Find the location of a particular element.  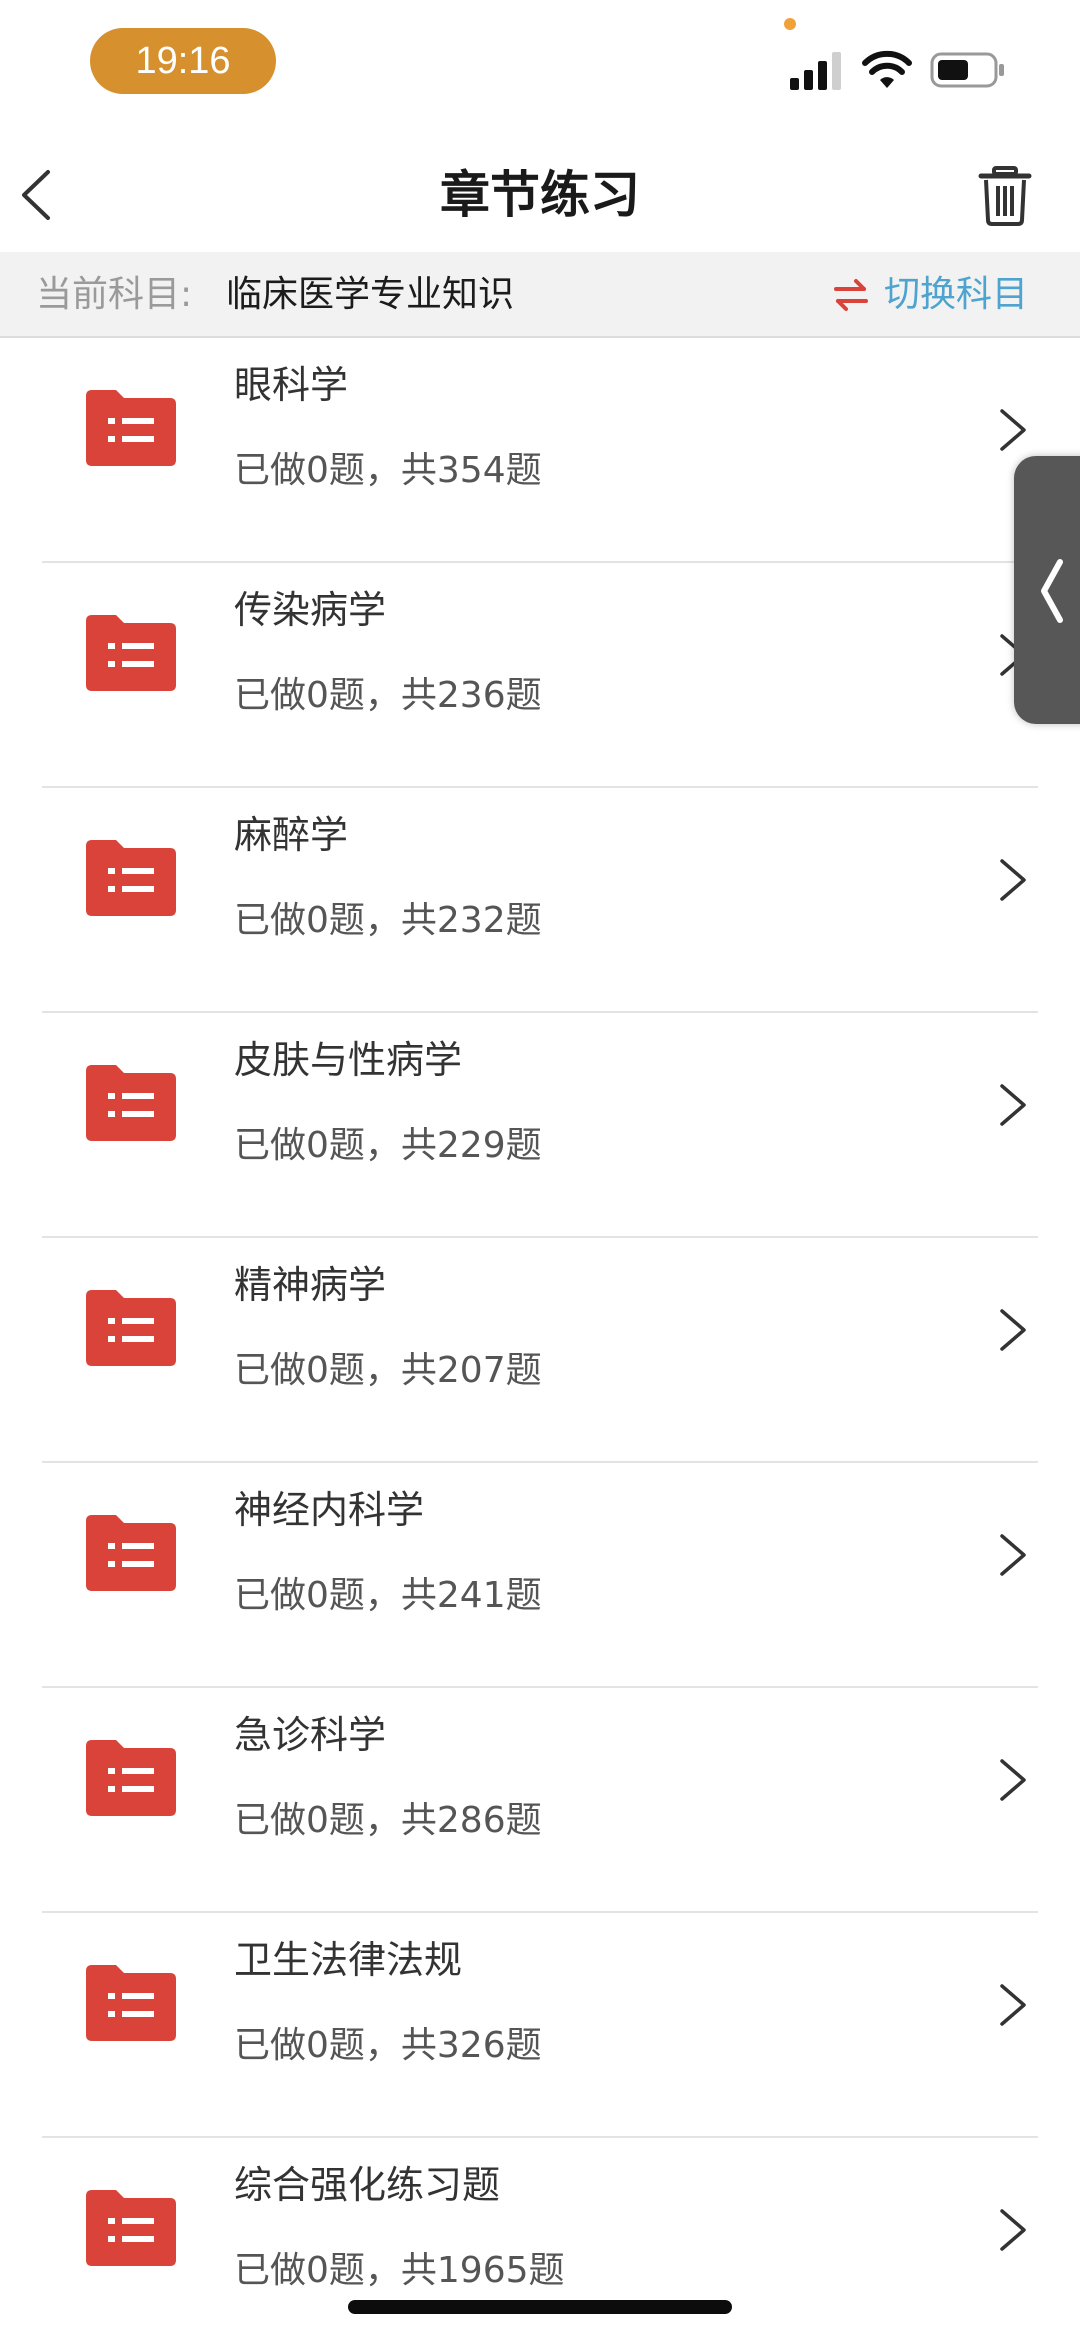

switch-subject-button: 切换科目 is located at coordinates (930, 295).